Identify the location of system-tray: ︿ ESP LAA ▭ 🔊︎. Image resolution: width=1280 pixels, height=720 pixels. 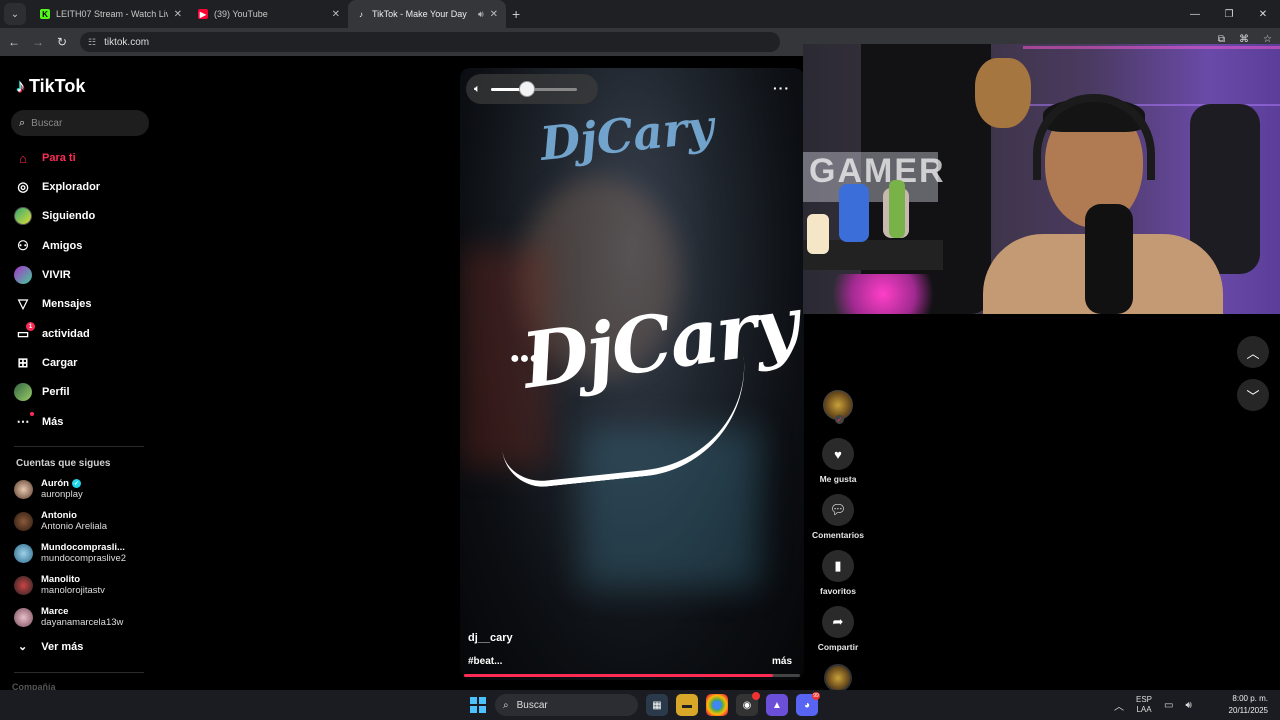
(1153, 705).